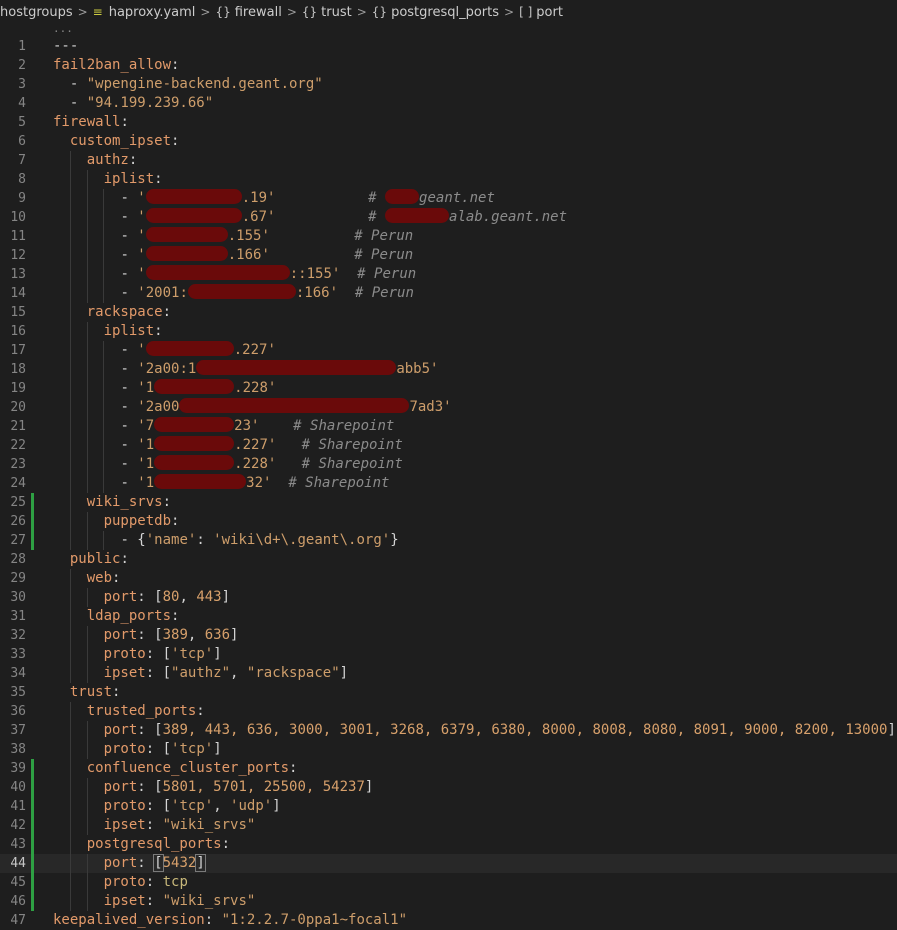  What do you see at coordinates (448, 787) in the screenshot?
I see `code-line: 40 port: [5801, 5701, 25500, 54237]` at bounding box center [448, 787].